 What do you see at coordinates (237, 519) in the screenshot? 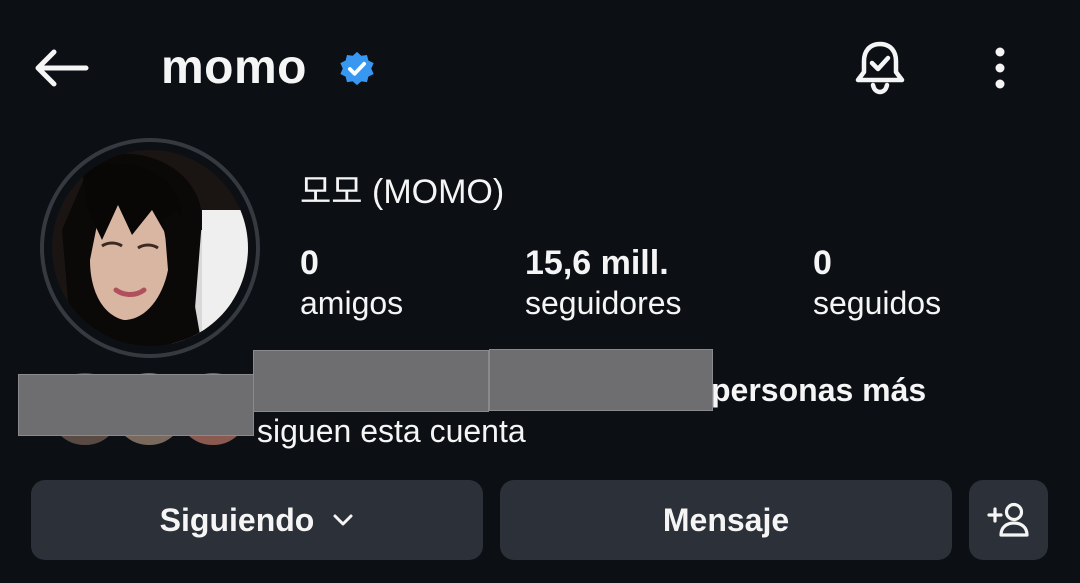
I see `following-button-label: Siguiendo` at bounding box center [237, 519].